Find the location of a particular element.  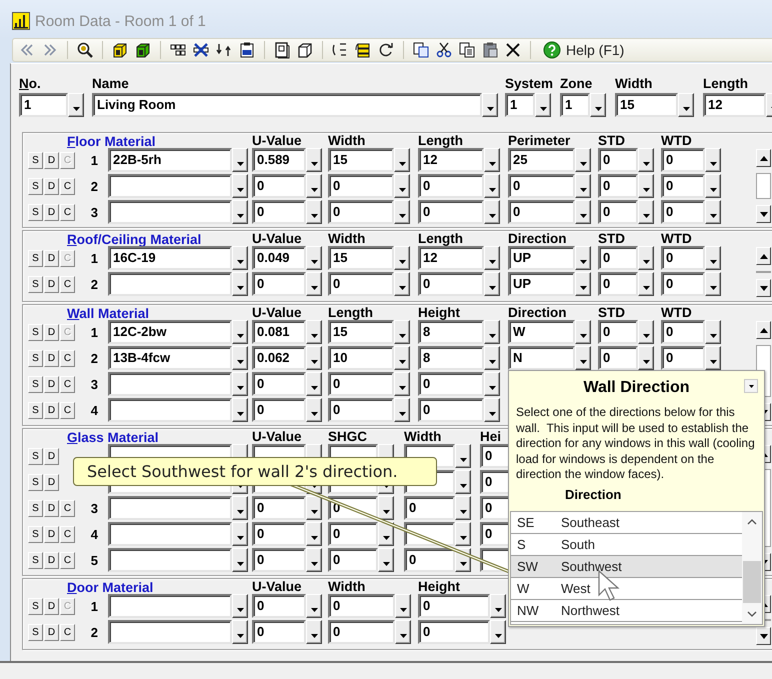

input-field: N is located at coordinates (541, 358).